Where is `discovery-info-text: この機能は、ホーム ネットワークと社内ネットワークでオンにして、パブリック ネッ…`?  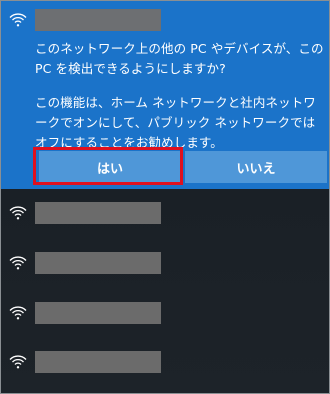
discovery-info-text: この機能は、ホーム ネットワークと社内ネットワークでオンにして、パブリック ネッ… is located at coordinates (175, 122).